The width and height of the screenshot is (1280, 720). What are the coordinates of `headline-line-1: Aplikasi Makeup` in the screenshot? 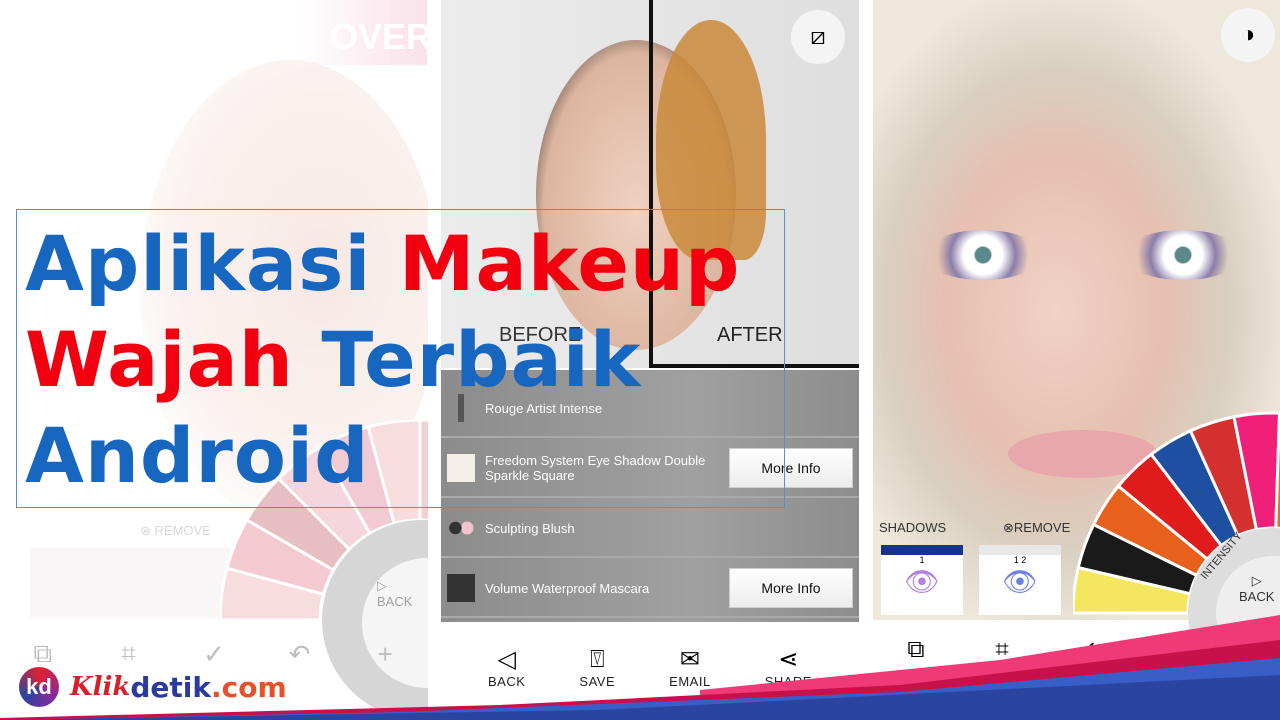 It's located at (383, 263).